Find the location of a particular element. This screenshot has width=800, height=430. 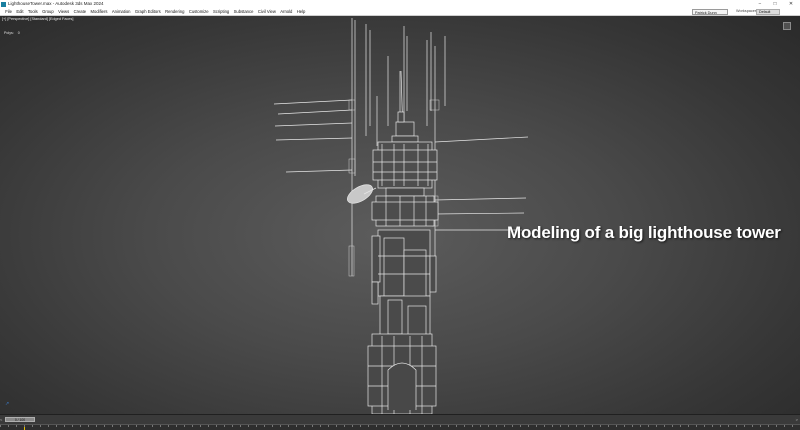

timeline-next-arrow: > is located at coordinates (797, 419).